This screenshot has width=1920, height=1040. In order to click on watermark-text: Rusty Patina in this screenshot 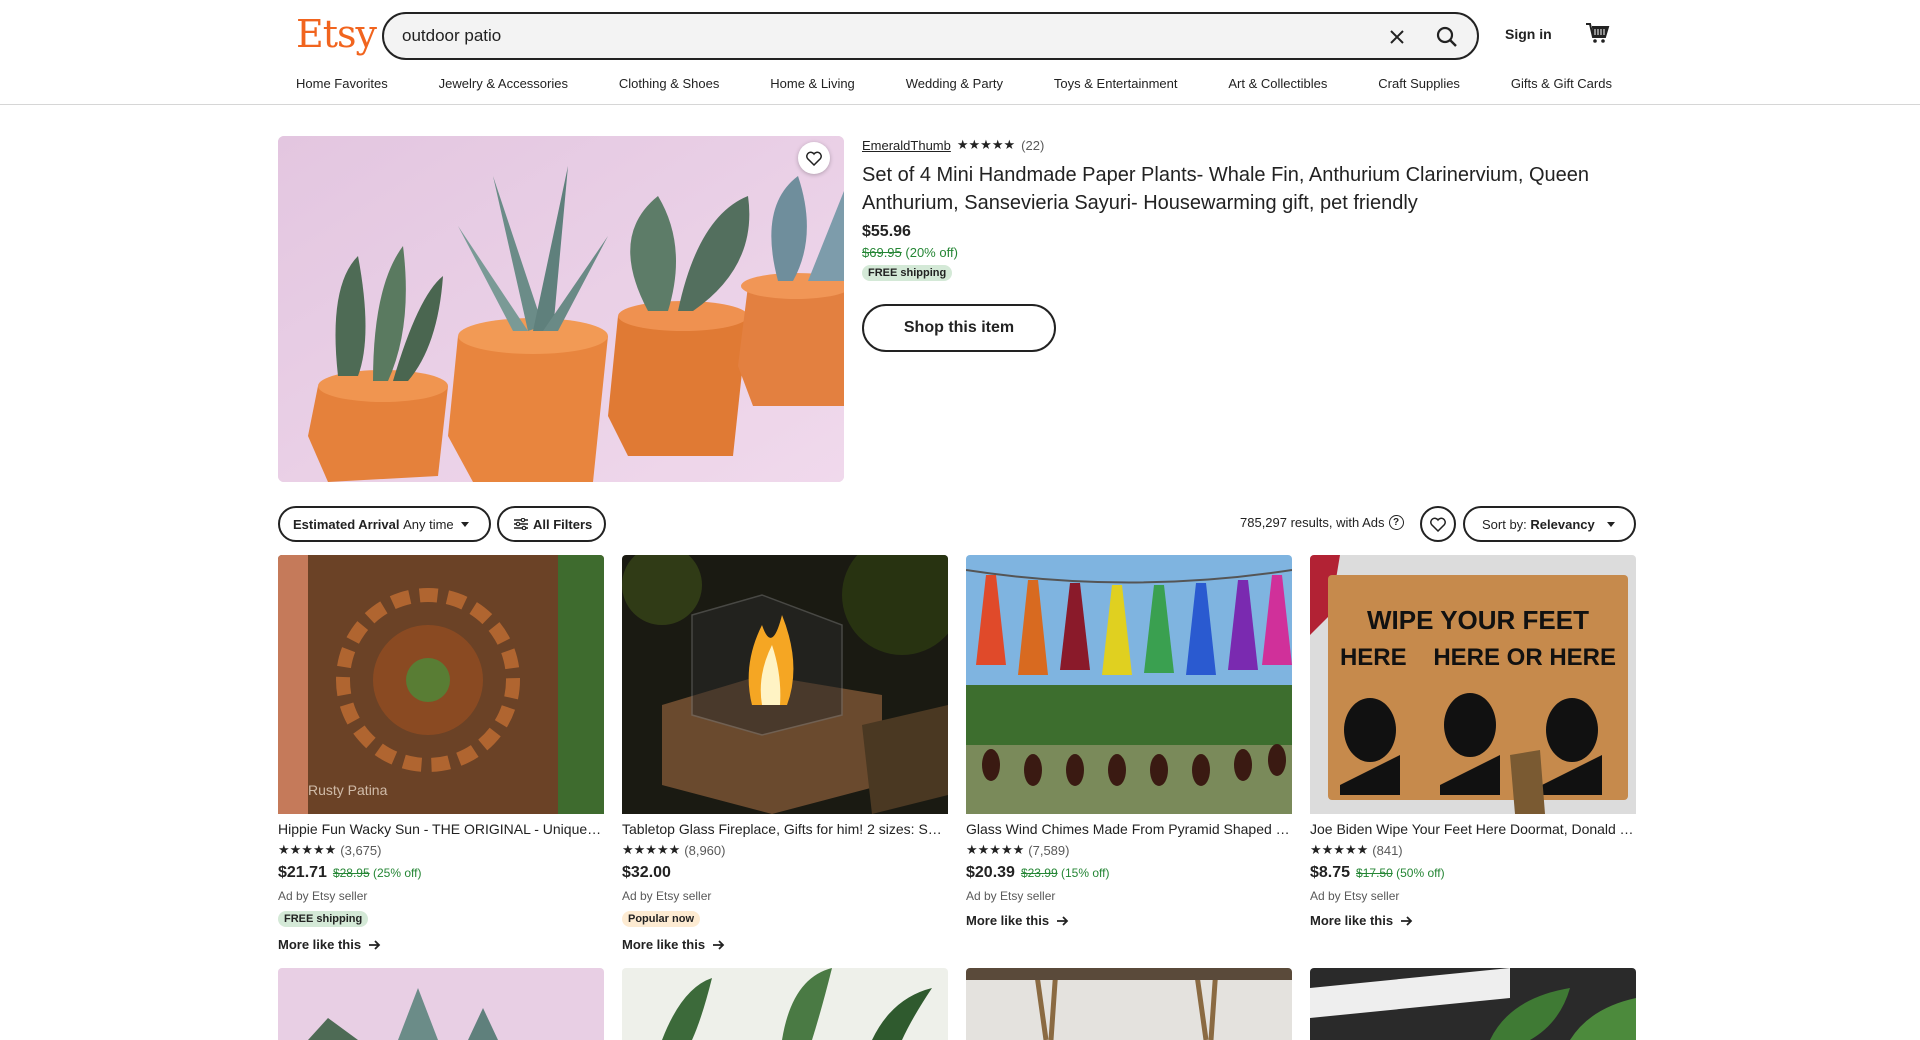, I will do `click(348, 790)`.